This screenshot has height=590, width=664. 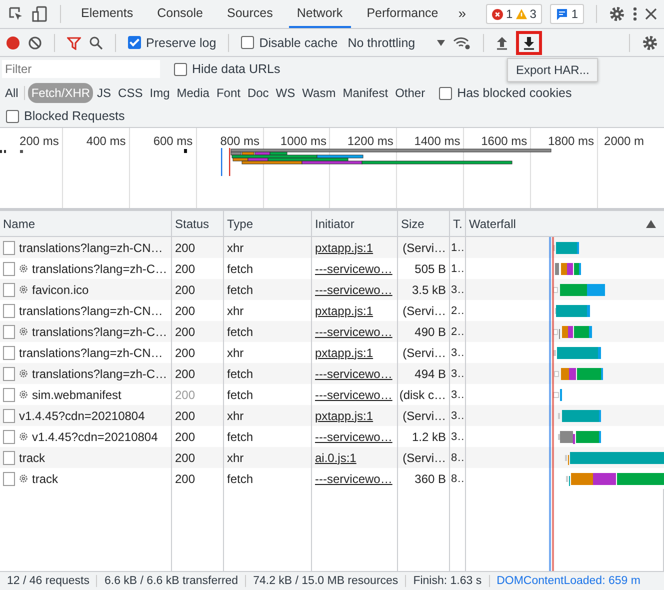 What do you see at coordinates (635, 14) in the screenshot?
I see `more-options-icon` at bounding box center [635, 14].